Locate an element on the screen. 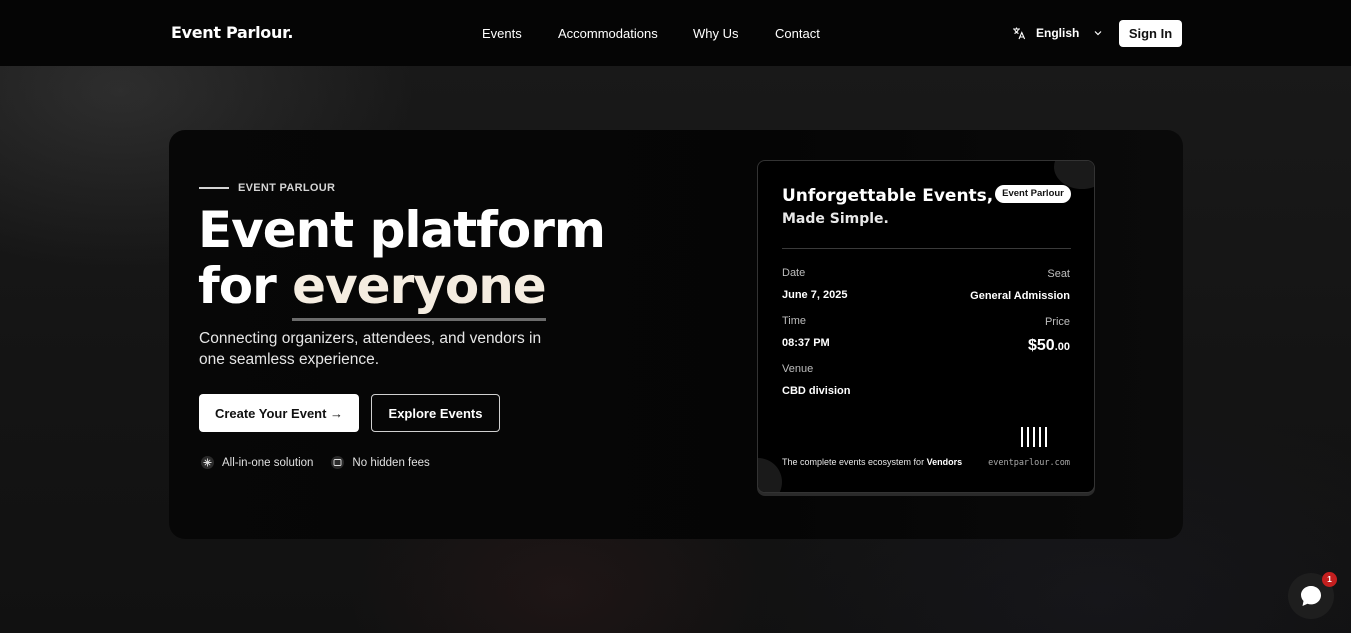 The height and width of the screenshot is (633, 1351). language-selector: English is located at coordinates (1057, 33).